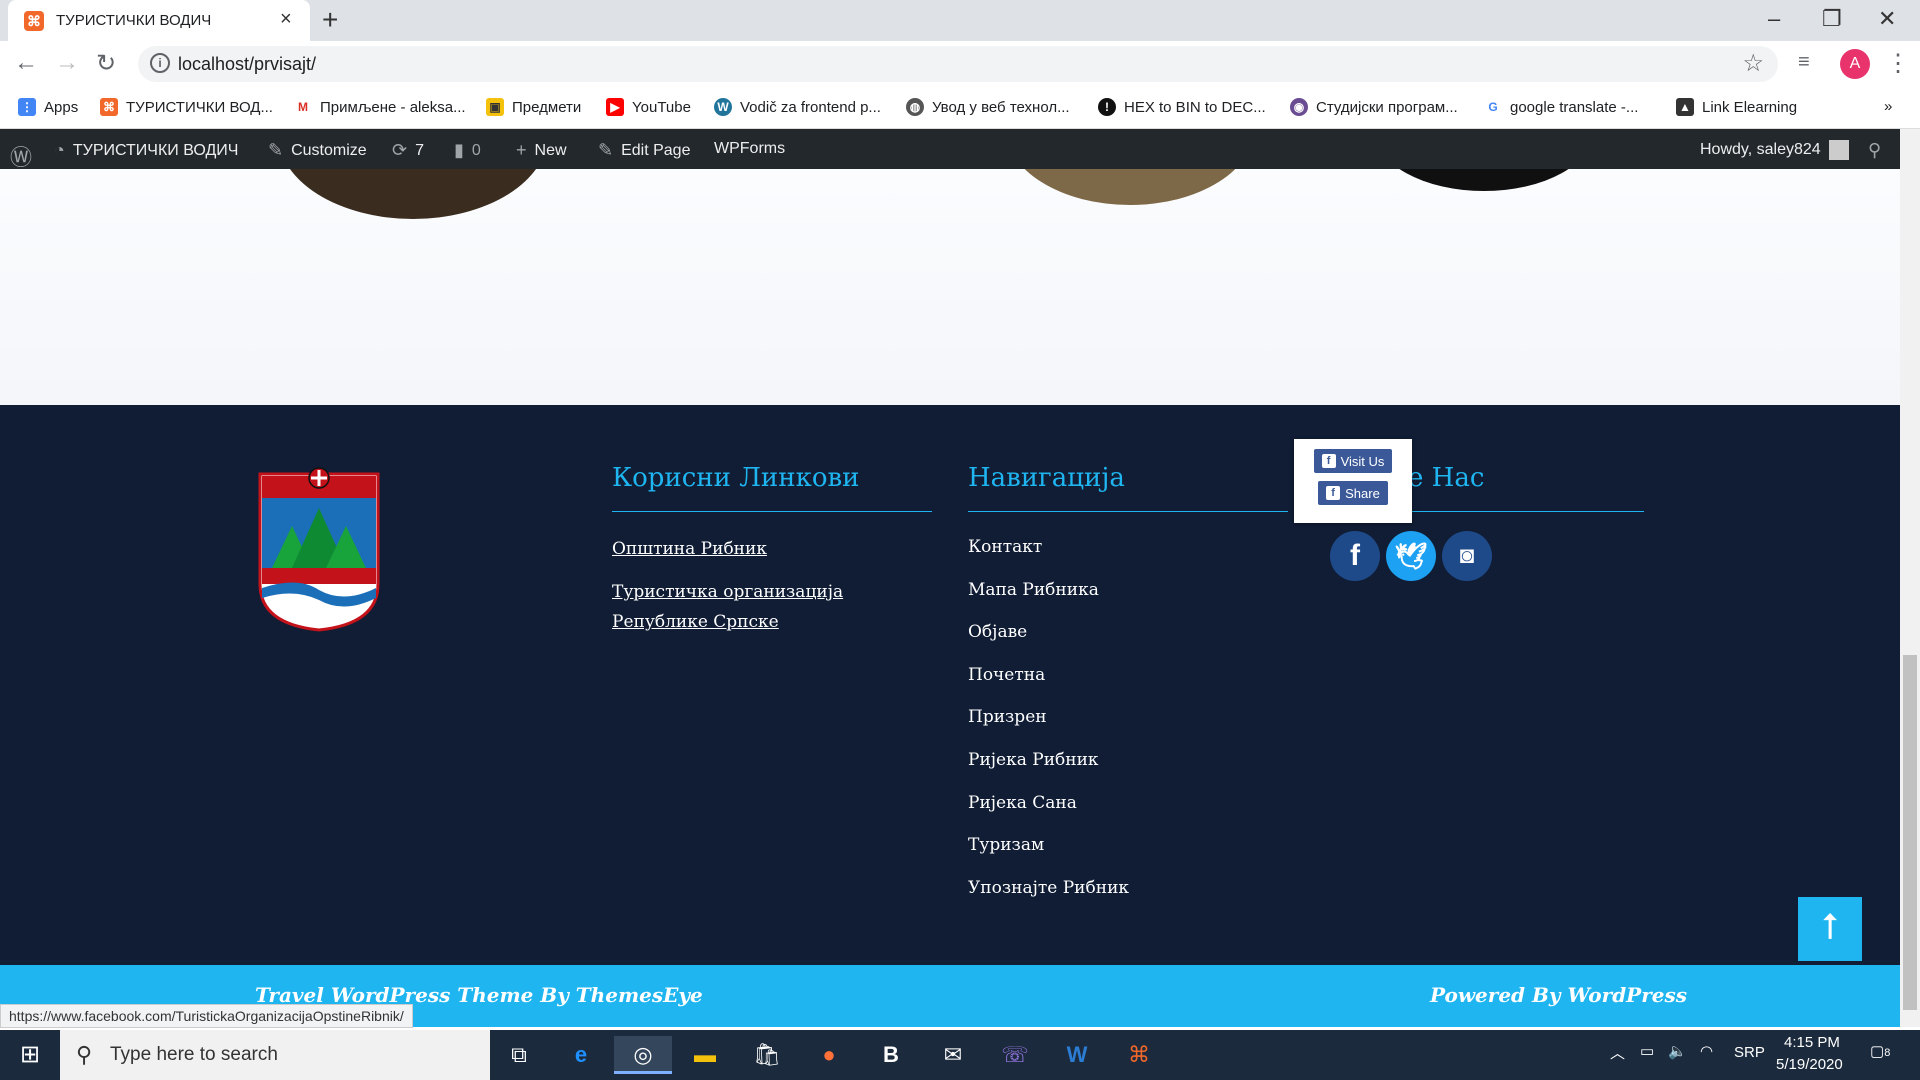  What do you see at coordinates (1558, 995) in the screenshot?
I see `powered-by: Powered By WordPress` at bounding box center [1558, 995].